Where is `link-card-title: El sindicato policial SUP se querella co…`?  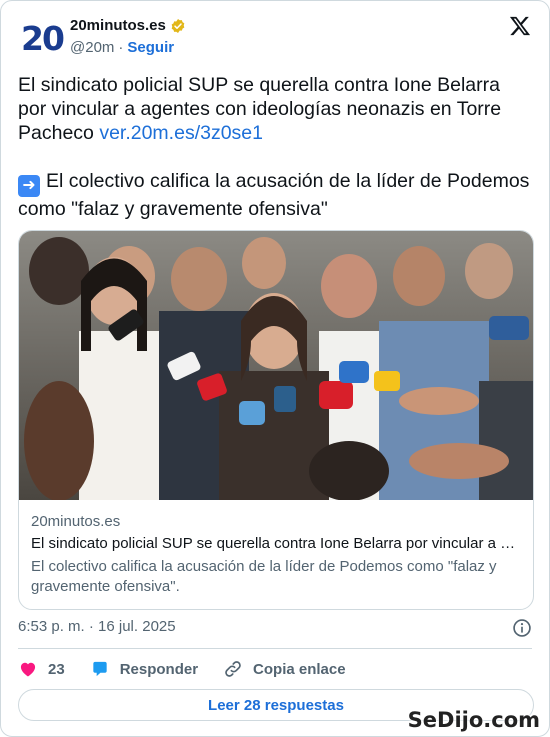 link-card-title: El sindicato policial SUP se querella co… is located at coordinates (276, 543).